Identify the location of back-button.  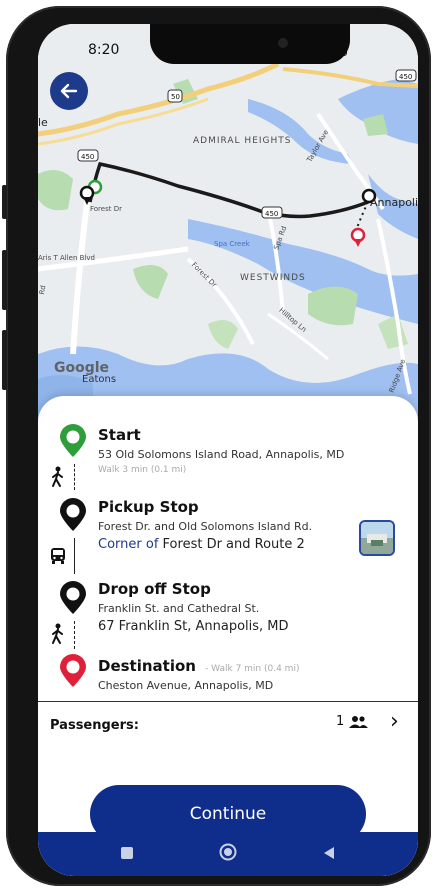
(69, 91).